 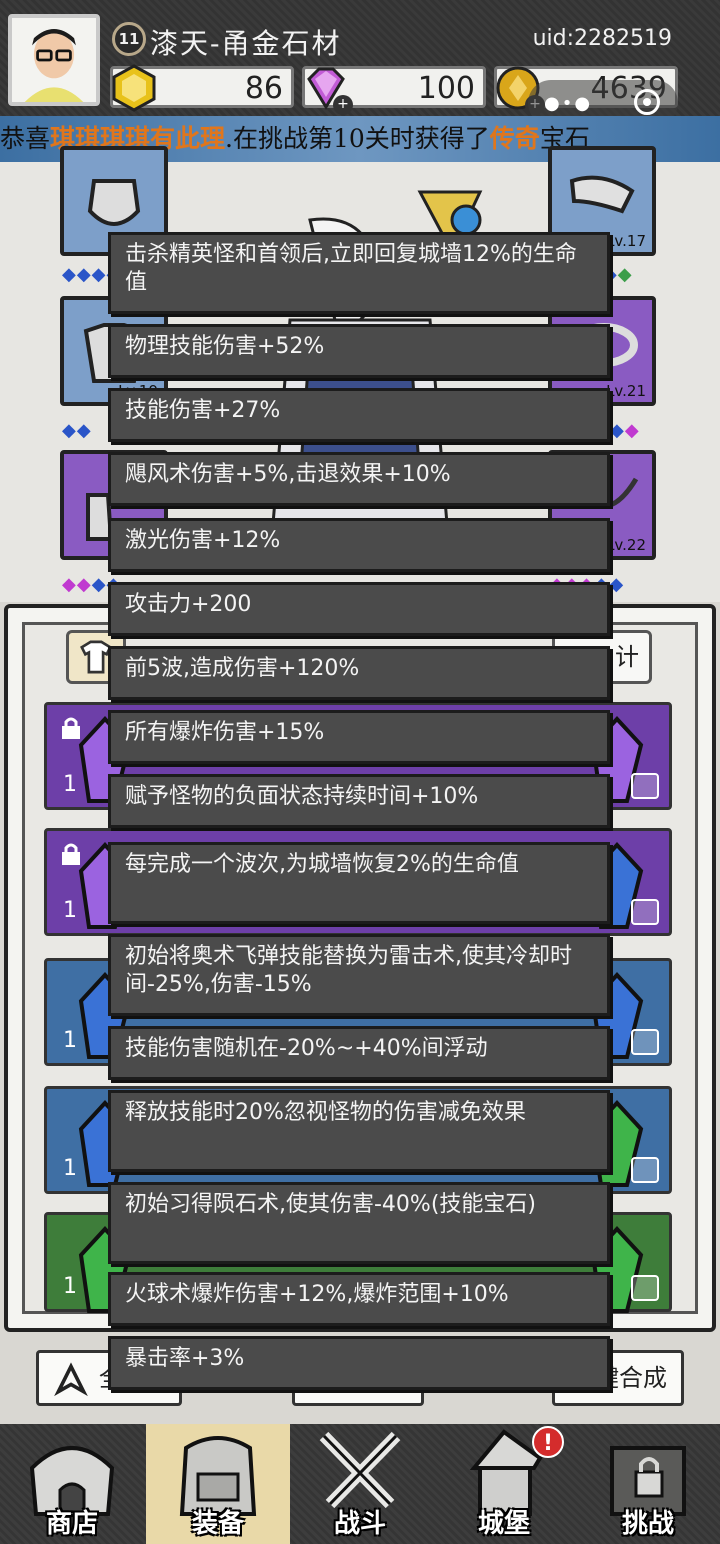 I want to click on nav-equipment-label: 装备, so click(x=217, y=1524).